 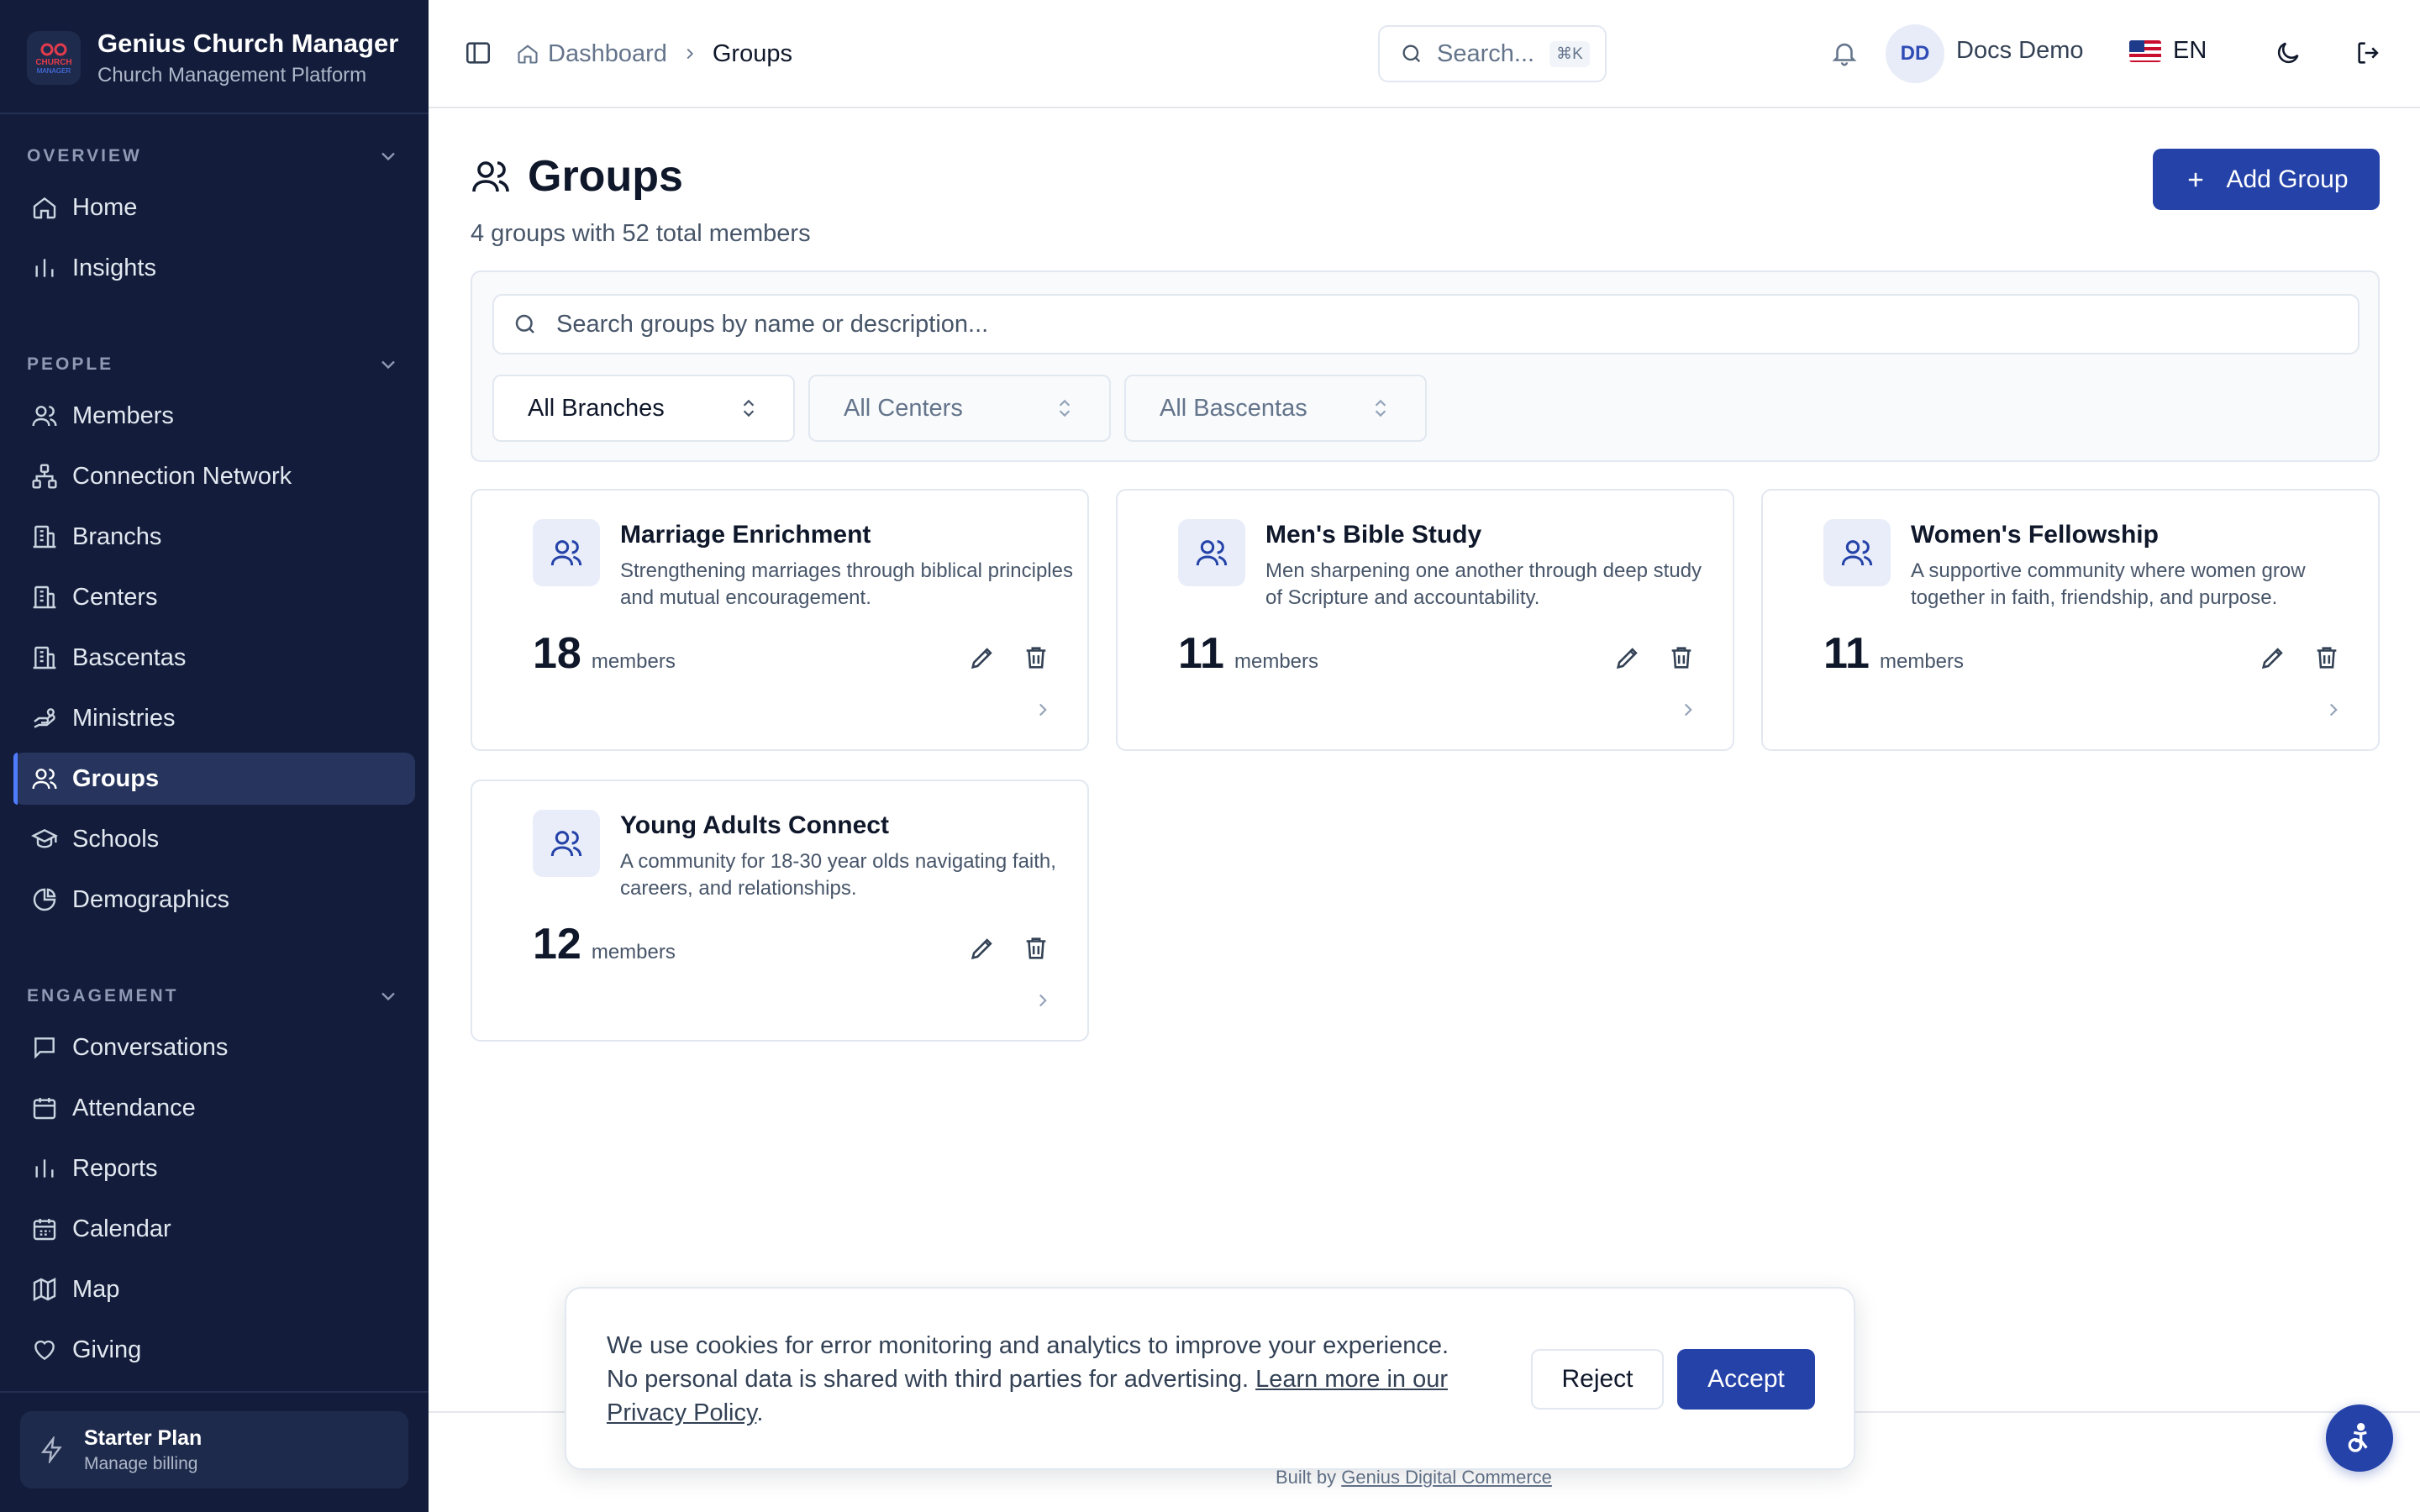 I want to click on branch-filter-select: All Branches, so click(x=643, y=408).